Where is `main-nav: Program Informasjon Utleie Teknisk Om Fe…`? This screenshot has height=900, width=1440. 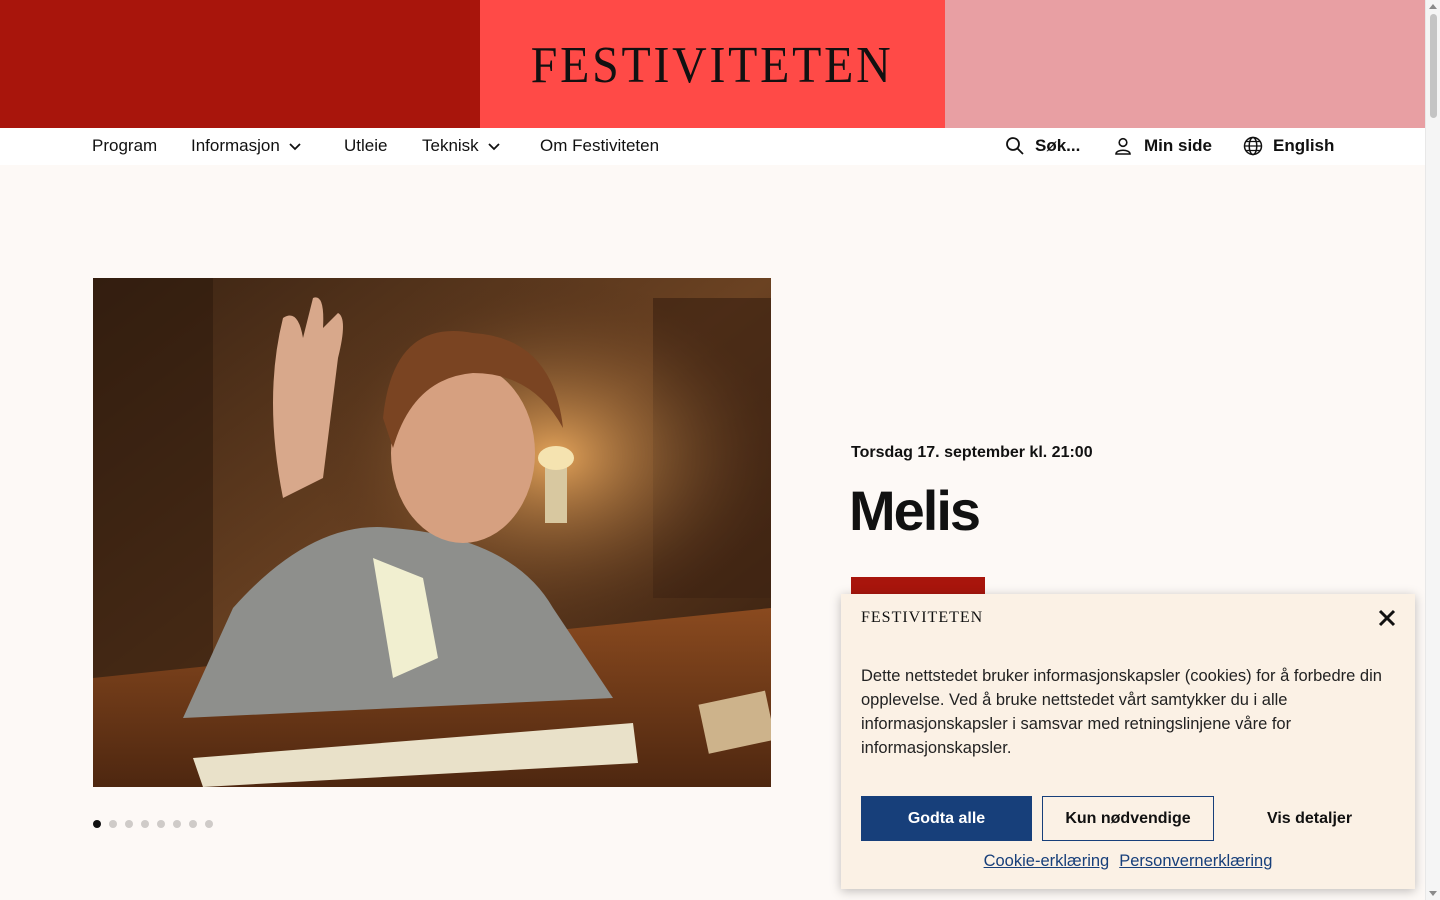
main-nav: Program Informasjon Utleie Teknisk Om Fe… is located at coordinates (712, 146).